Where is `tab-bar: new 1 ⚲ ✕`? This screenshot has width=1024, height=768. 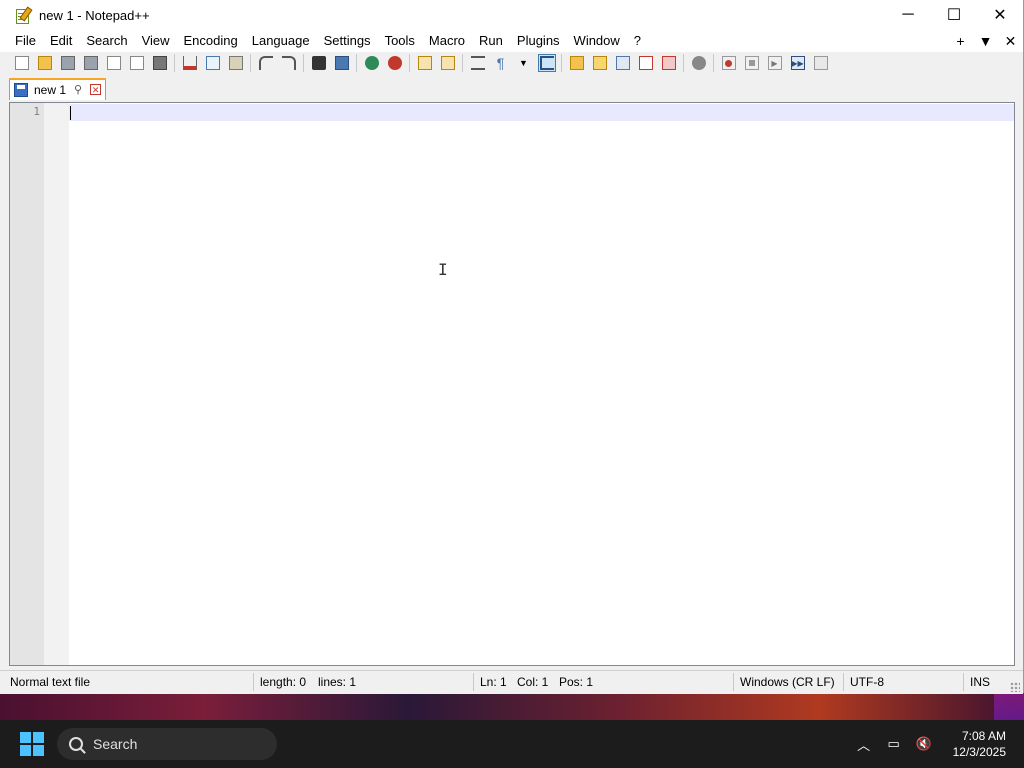
tab-bar: new 1 ⚲ ✕ is located at coordinates (511, 87).